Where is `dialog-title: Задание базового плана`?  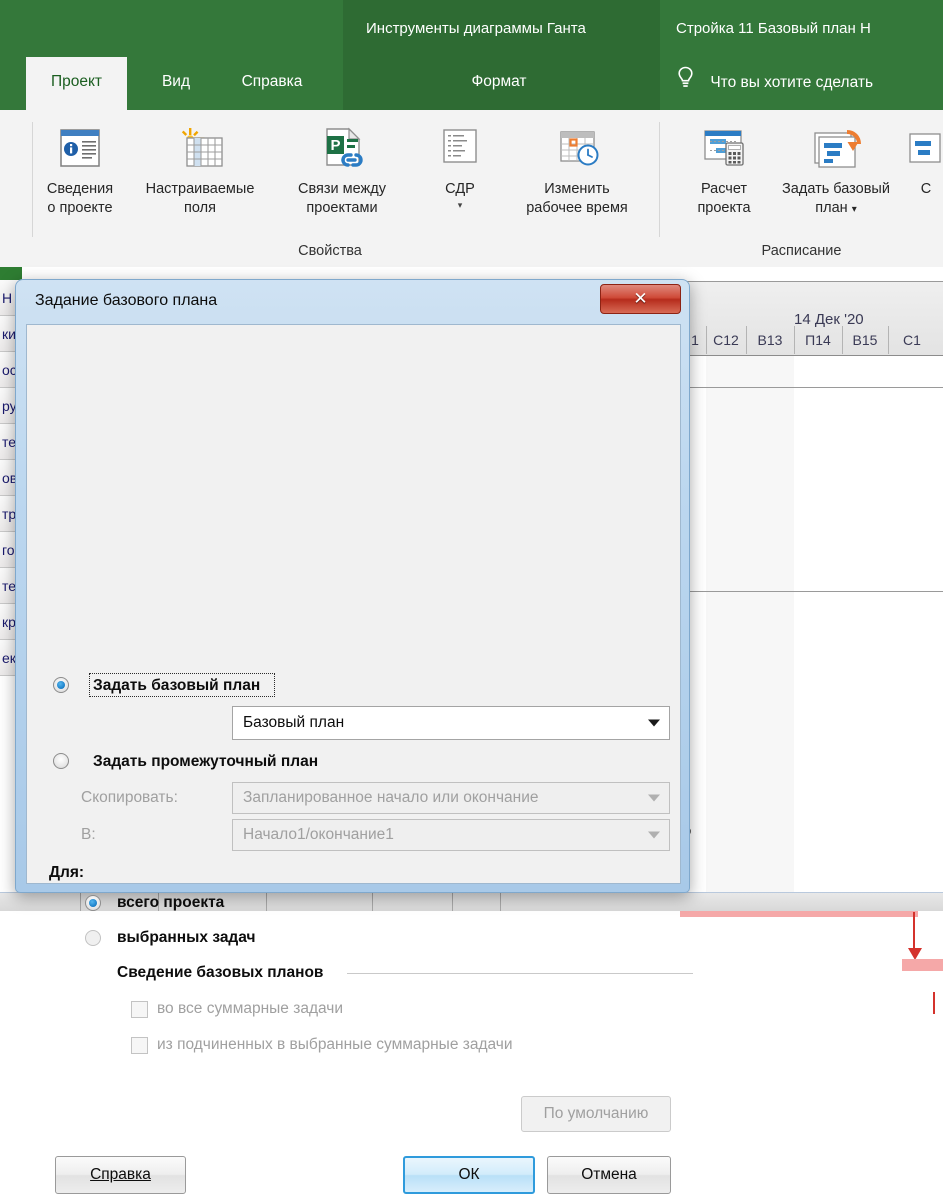 dialog-title: Задание базового плана is located at coordinates (126, 300).